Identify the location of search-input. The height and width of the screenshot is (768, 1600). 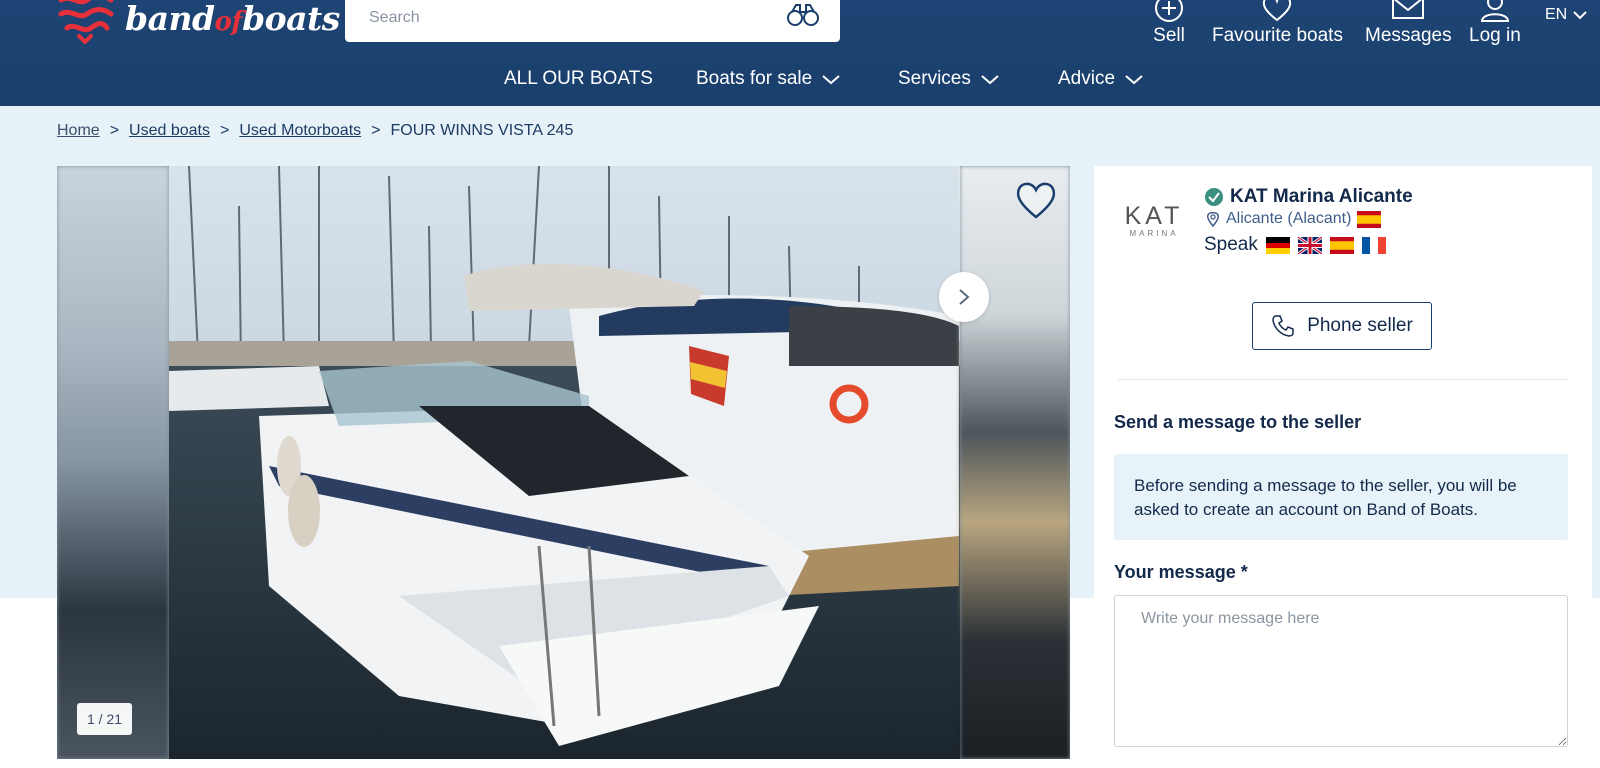
(569, 18).